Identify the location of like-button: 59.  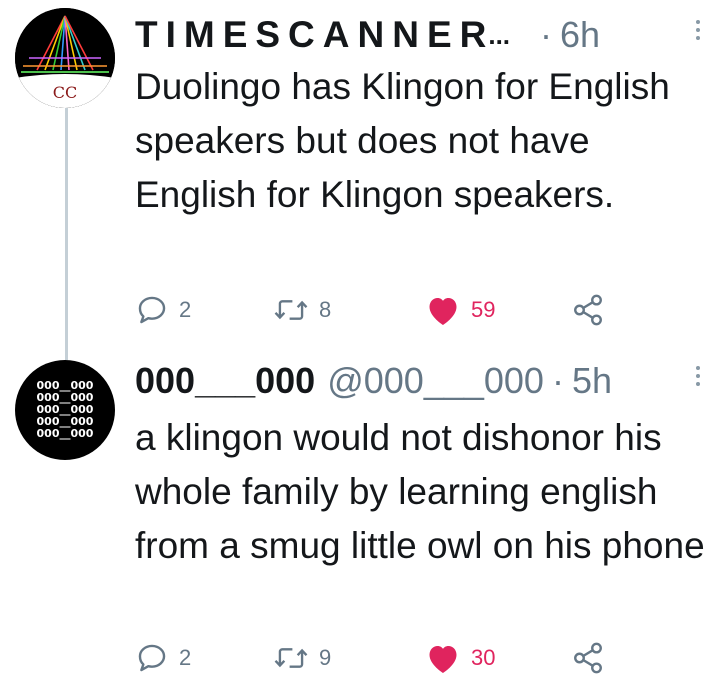
(460, 310).